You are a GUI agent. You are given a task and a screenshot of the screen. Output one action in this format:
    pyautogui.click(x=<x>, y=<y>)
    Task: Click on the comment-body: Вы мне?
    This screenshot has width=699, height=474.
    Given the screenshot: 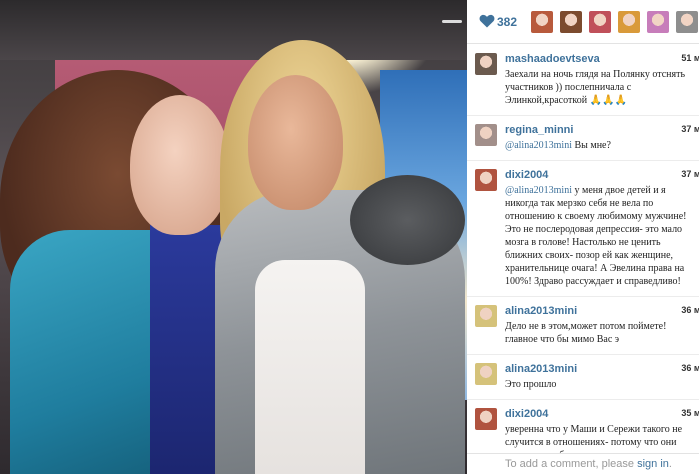 What is the action you would take?
    pyautogui.click(x=591, y=145)
    